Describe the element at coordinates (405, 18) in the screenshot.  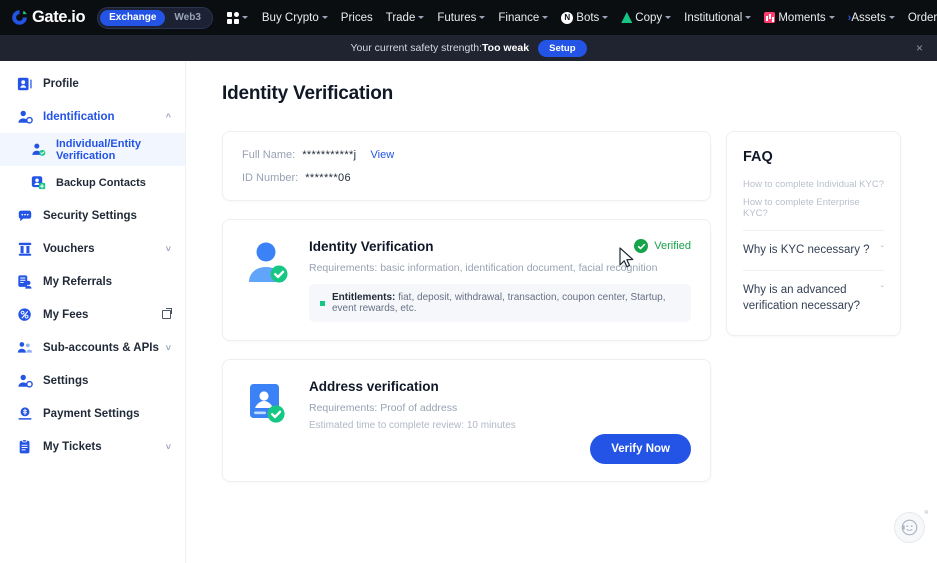
I see `nav-trade: Trade` at that location.